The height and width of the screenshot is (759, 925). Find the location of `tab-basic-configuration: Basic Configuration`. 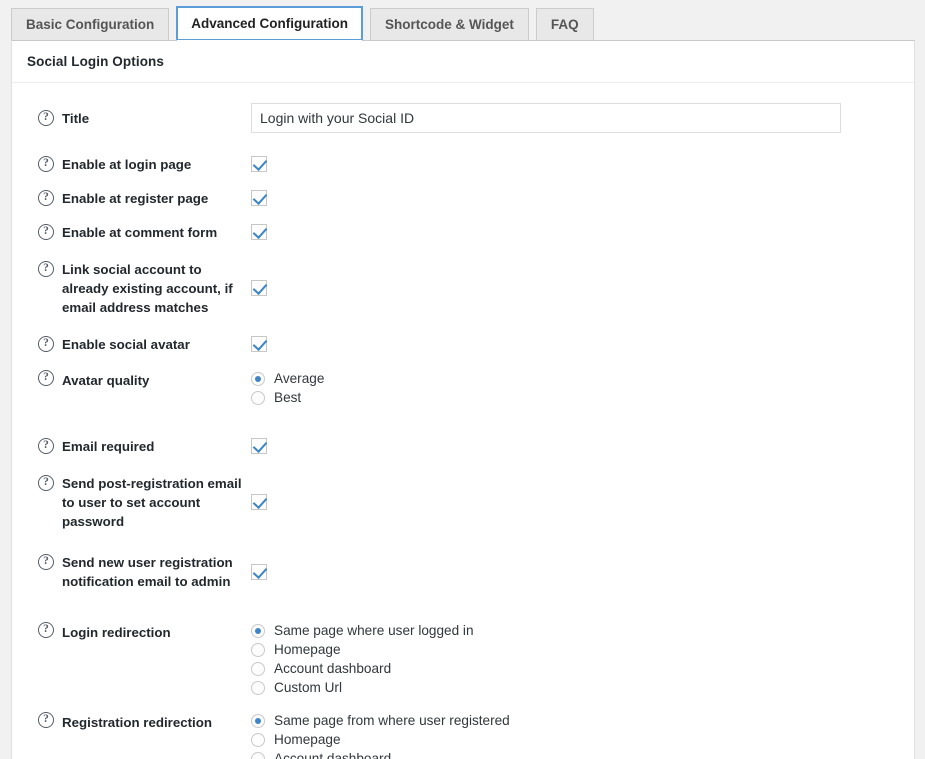

tab-basic-configuration: Basic Configuration is located at coordinates (90, 24).